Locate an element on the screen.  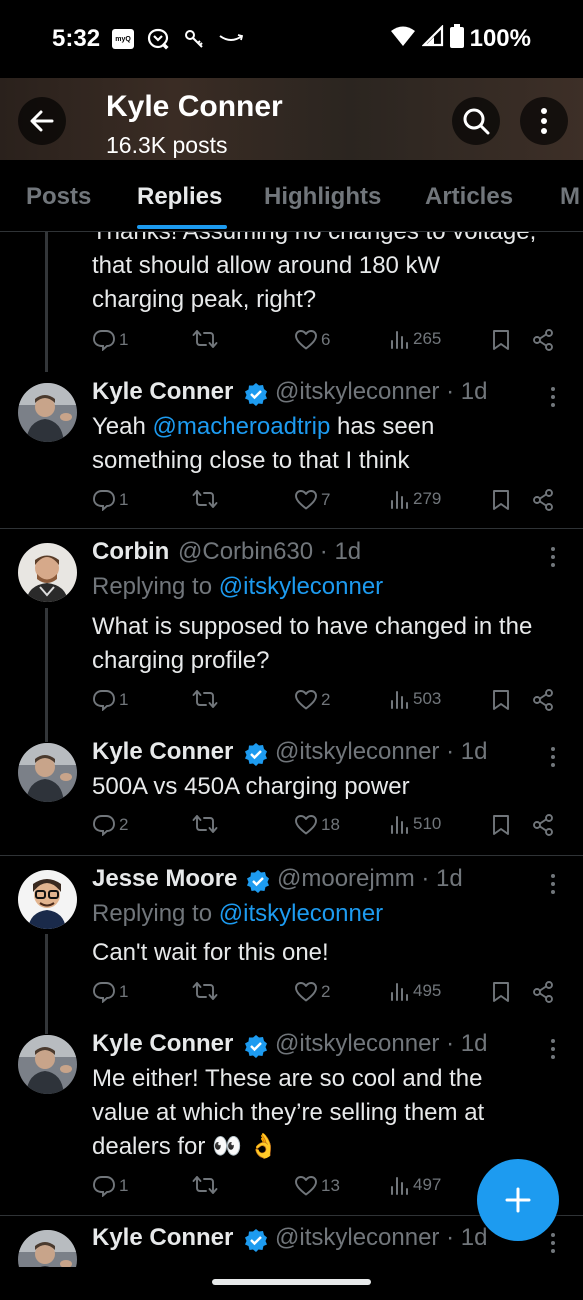
post-text: 500A vs 450A charging power is located at coordinates (251, 787).